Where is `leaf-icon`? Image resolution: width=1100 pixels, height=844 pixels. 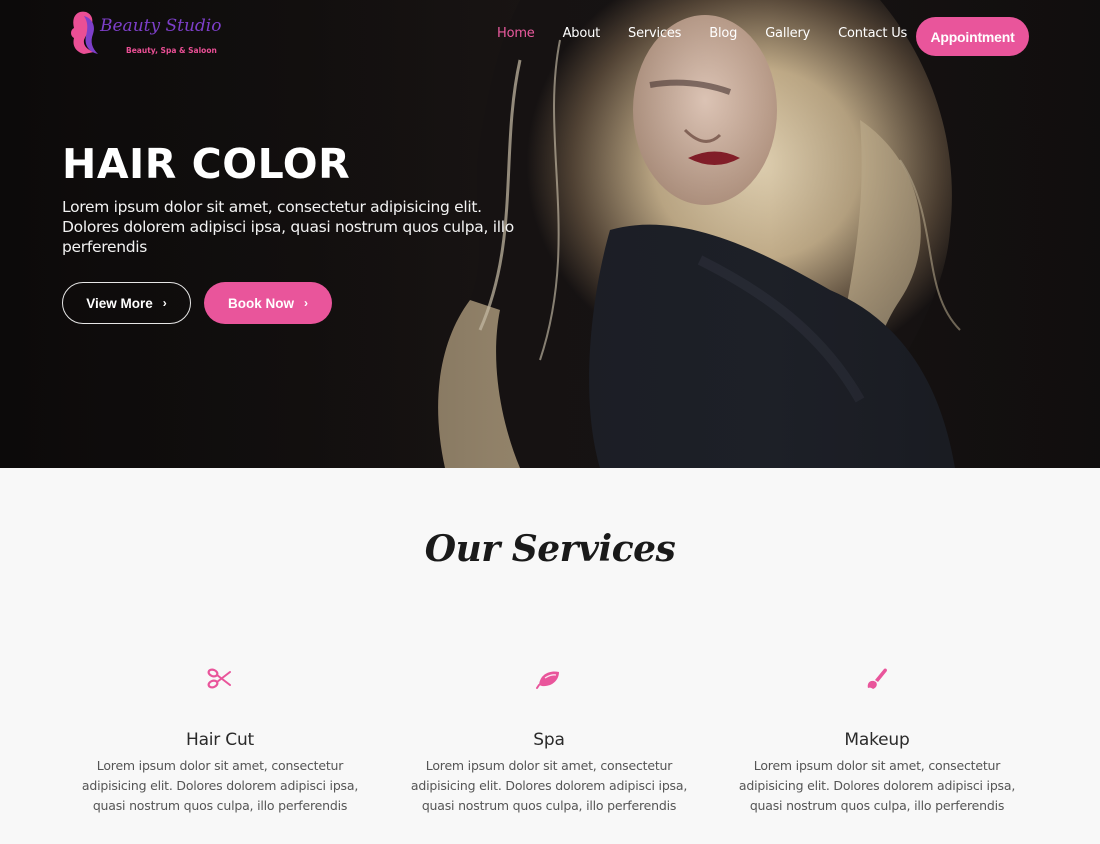 leaf-icon is located at coordinates (547, 680).